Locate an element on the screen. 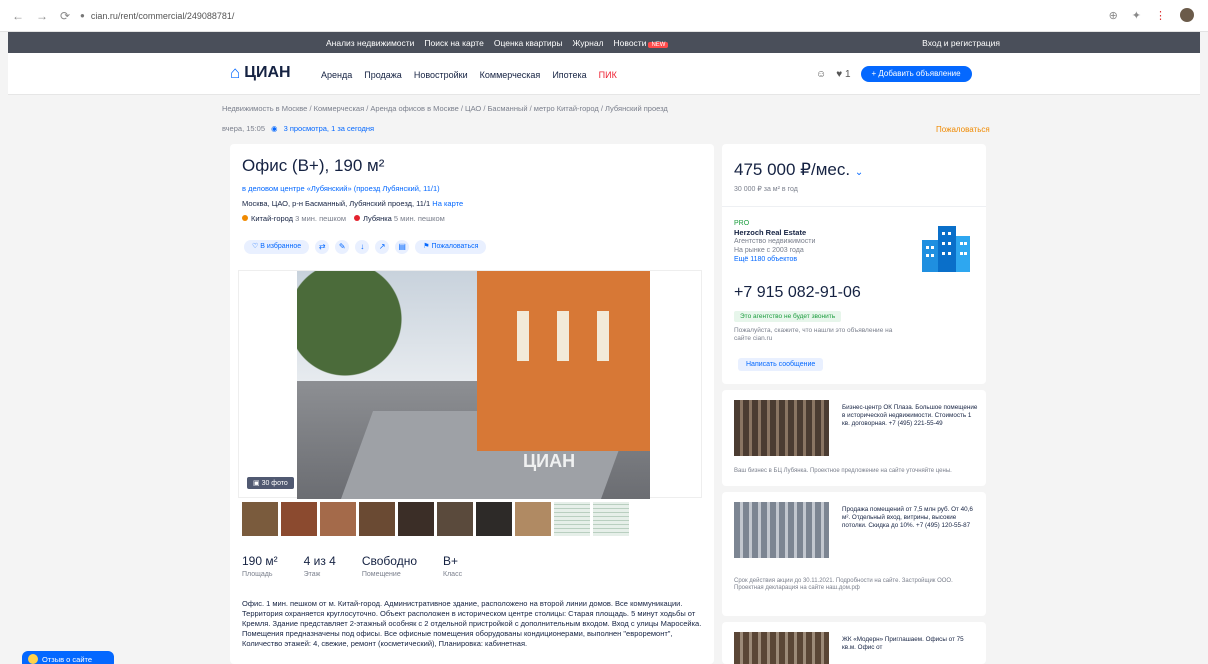 This screenshot has height=664, width=1208. price: 475 000 ₽/мес. ⌄ is located at coordinates (798, 170).